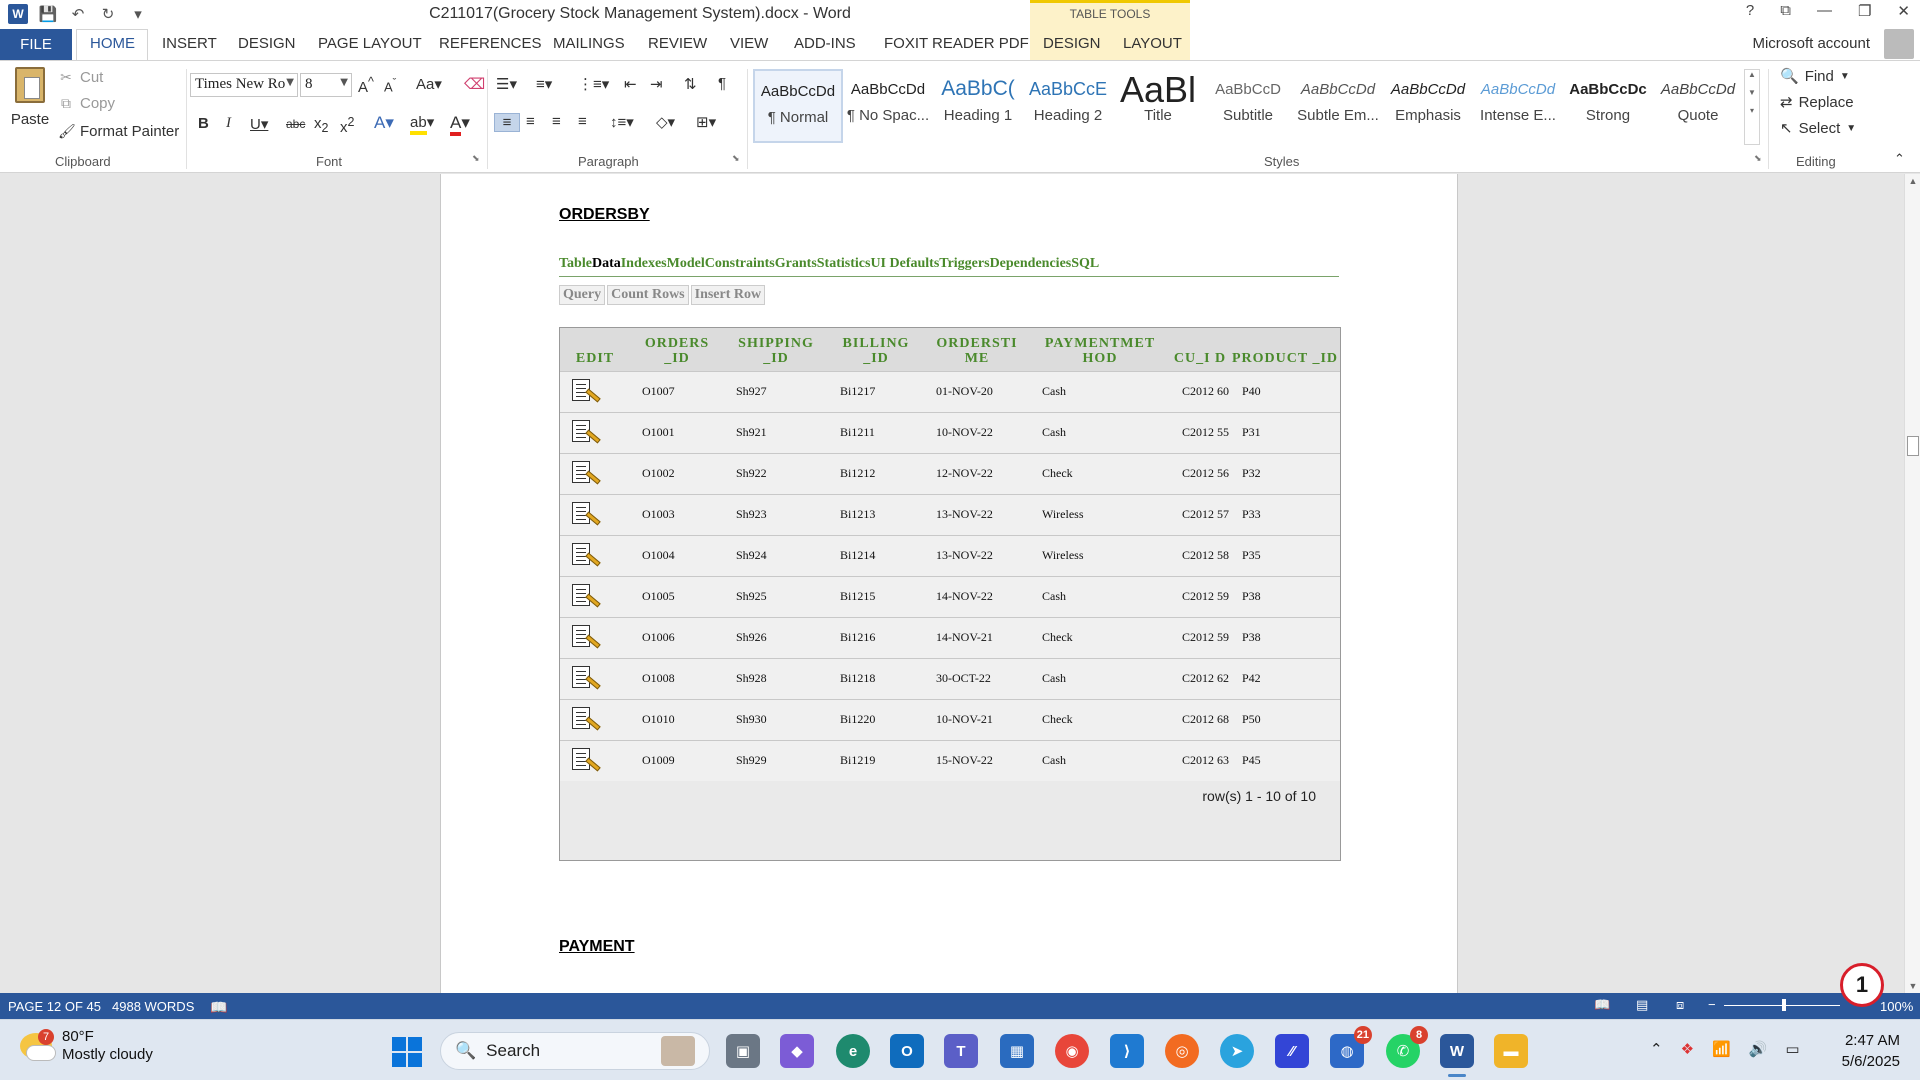 Image resolution: width=1920 pixels, height=1080 pixels. What do you see at coordinates (1712, 1004) in the screenshot?
I see `zoom-out-icon: −` at bounding box center [1712, 1004].